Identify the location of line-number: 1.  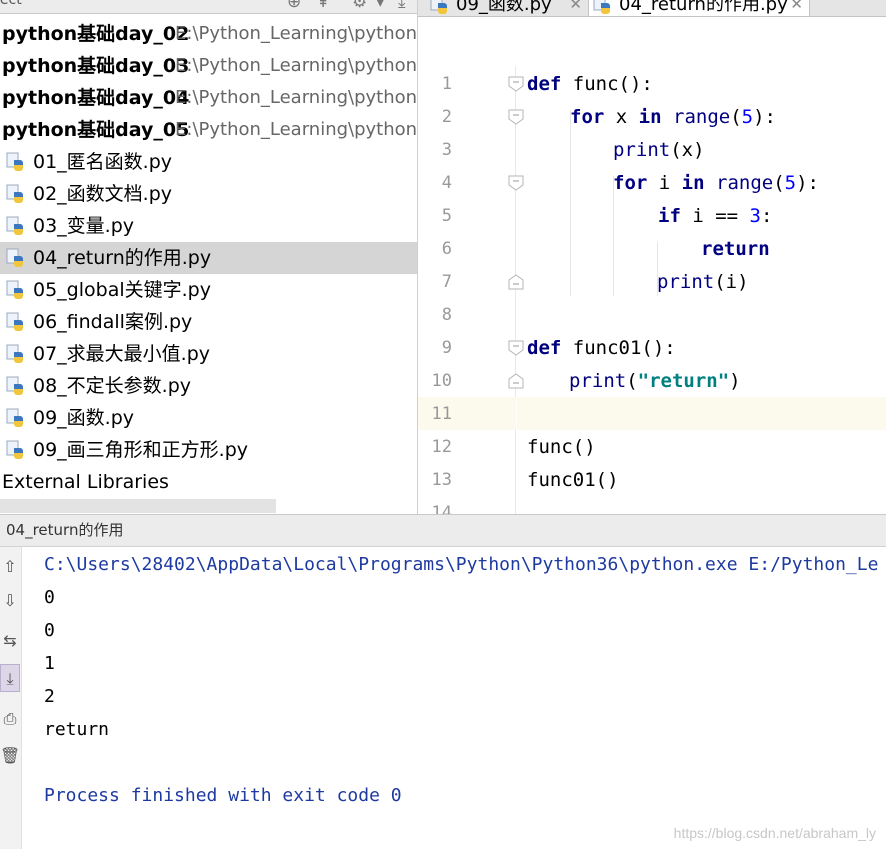
(446, 84).